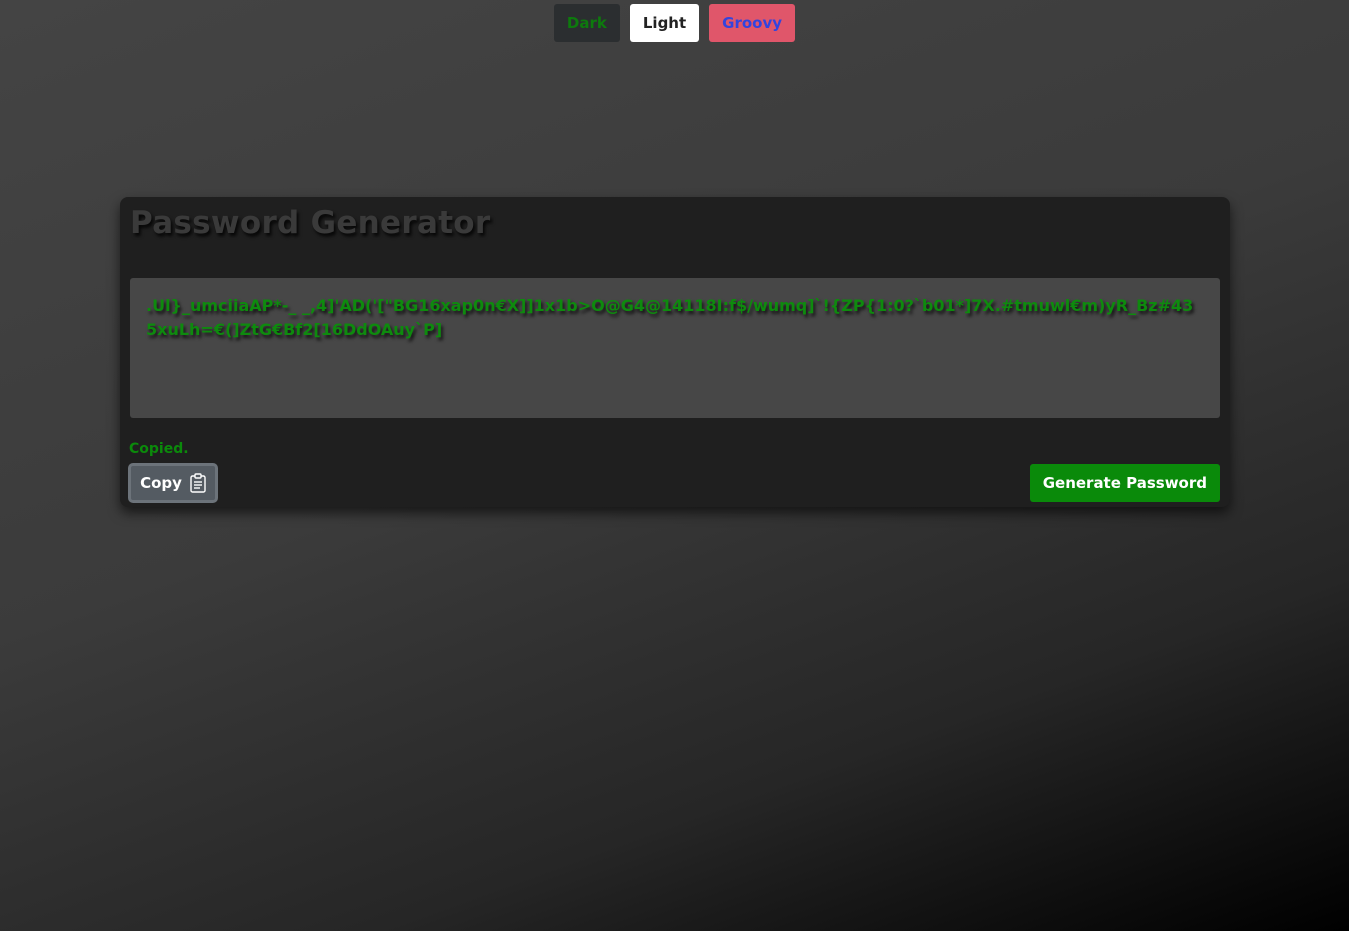 The image size is (1349, 931). I want to click on copy-button: Copy, so click(173, 483).